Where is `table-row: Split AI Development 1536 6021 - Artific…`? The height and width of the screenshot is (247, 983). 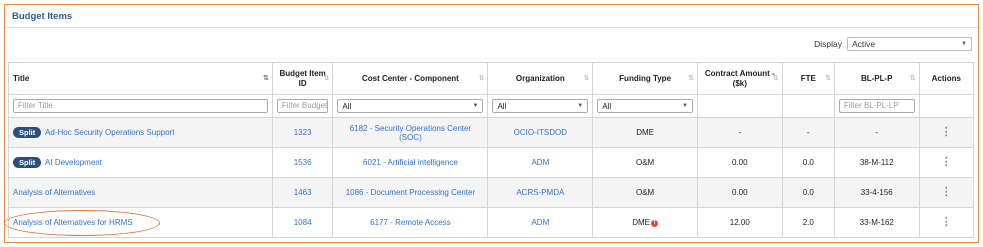 table-row: Split AI Development 1536 6021 - Artific… is located at coordinates (491, 162).